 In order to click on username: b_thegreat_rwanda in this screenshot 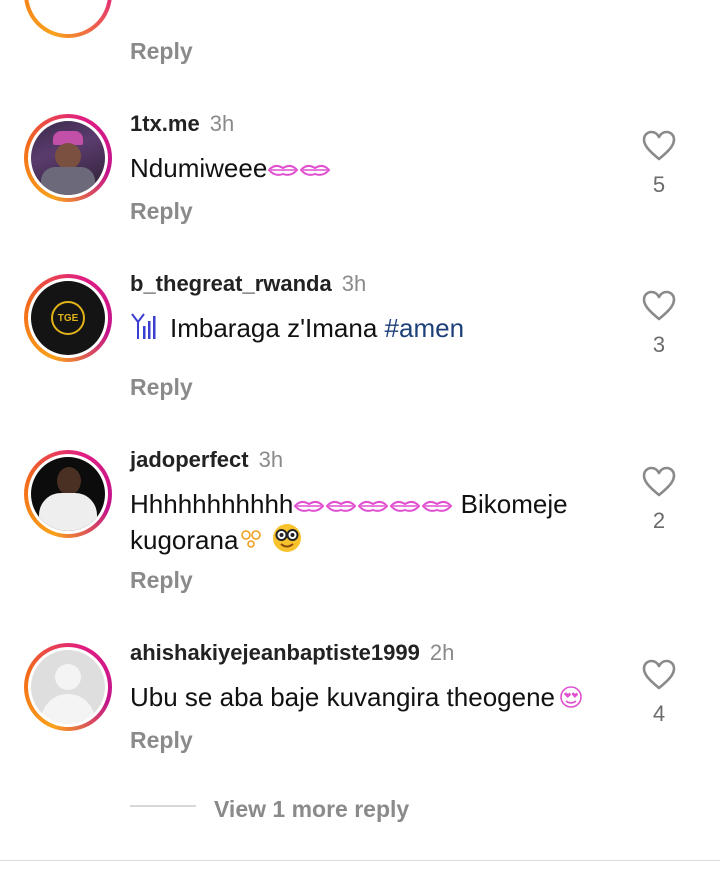, I will do `click(231, 283)`.